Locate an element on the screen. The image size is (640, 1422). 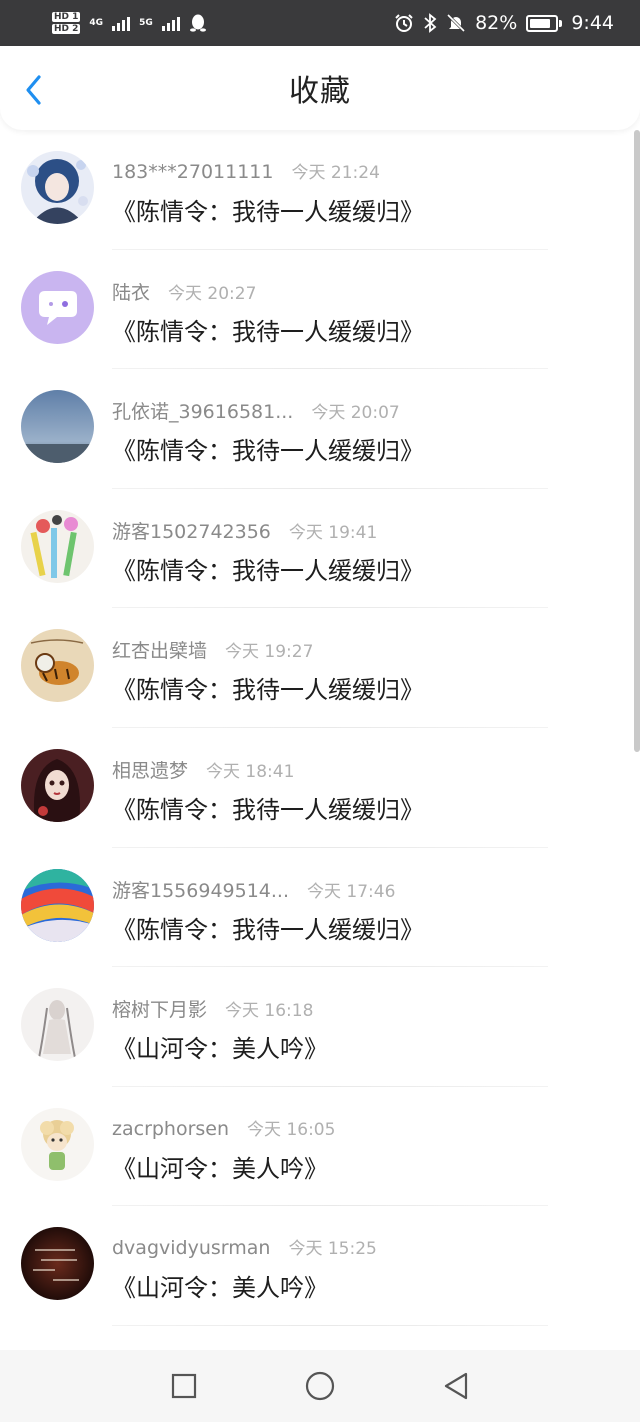
item-meta: zacrphorsen 今天 16:05 is located at coordinates (223, 1127).